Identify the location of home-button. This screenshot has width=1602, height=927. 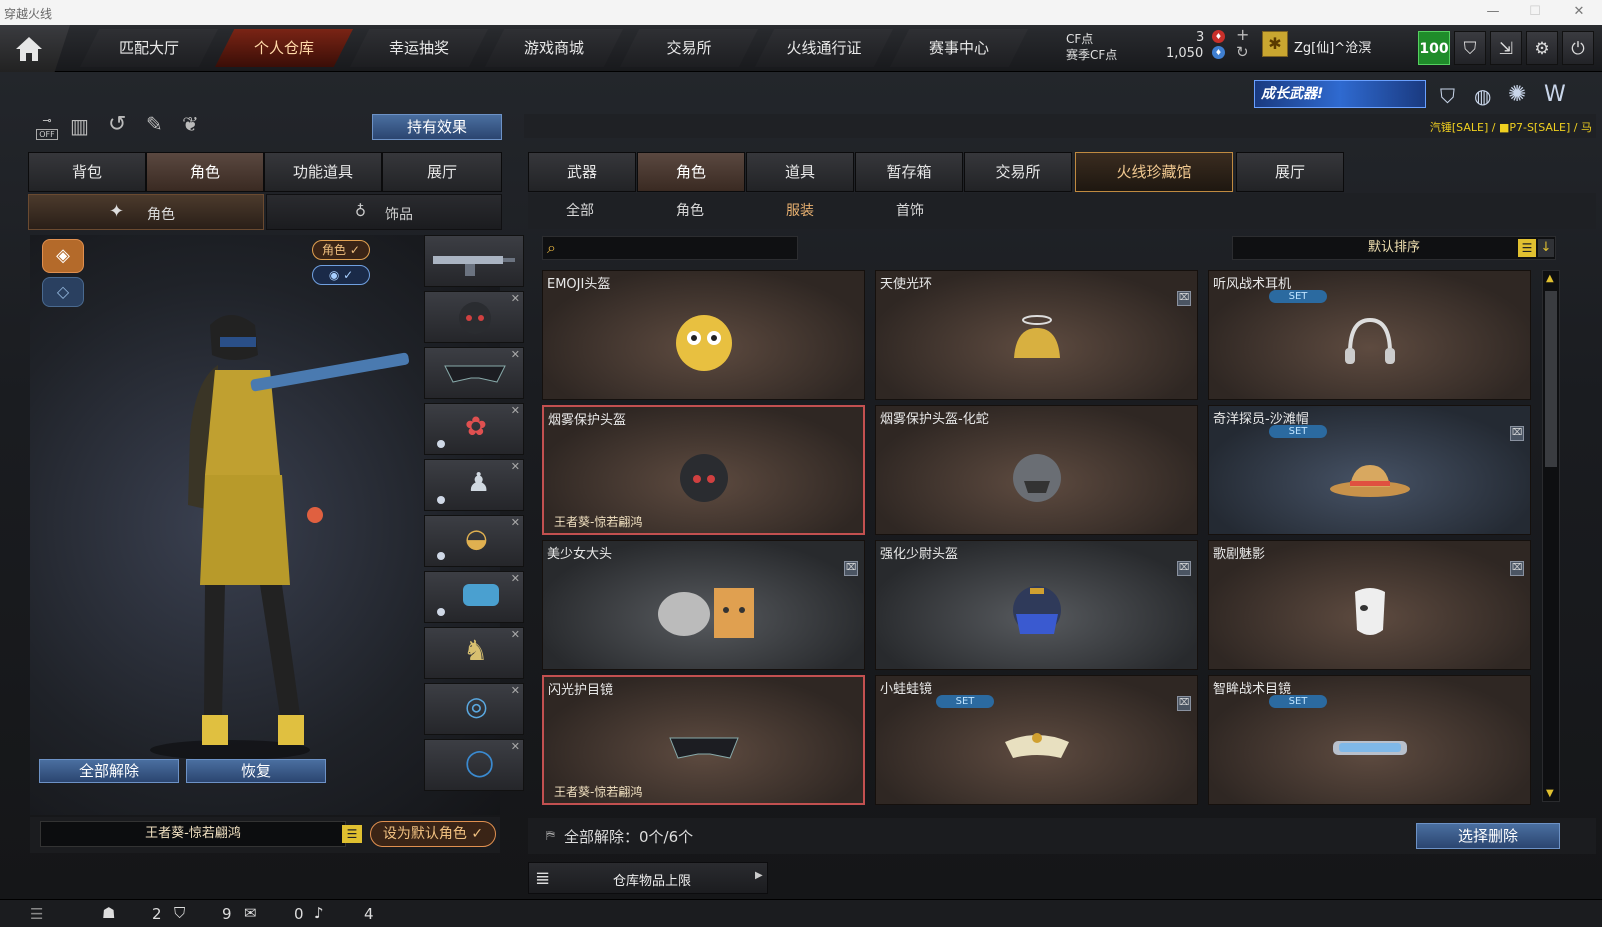
(35, 48).